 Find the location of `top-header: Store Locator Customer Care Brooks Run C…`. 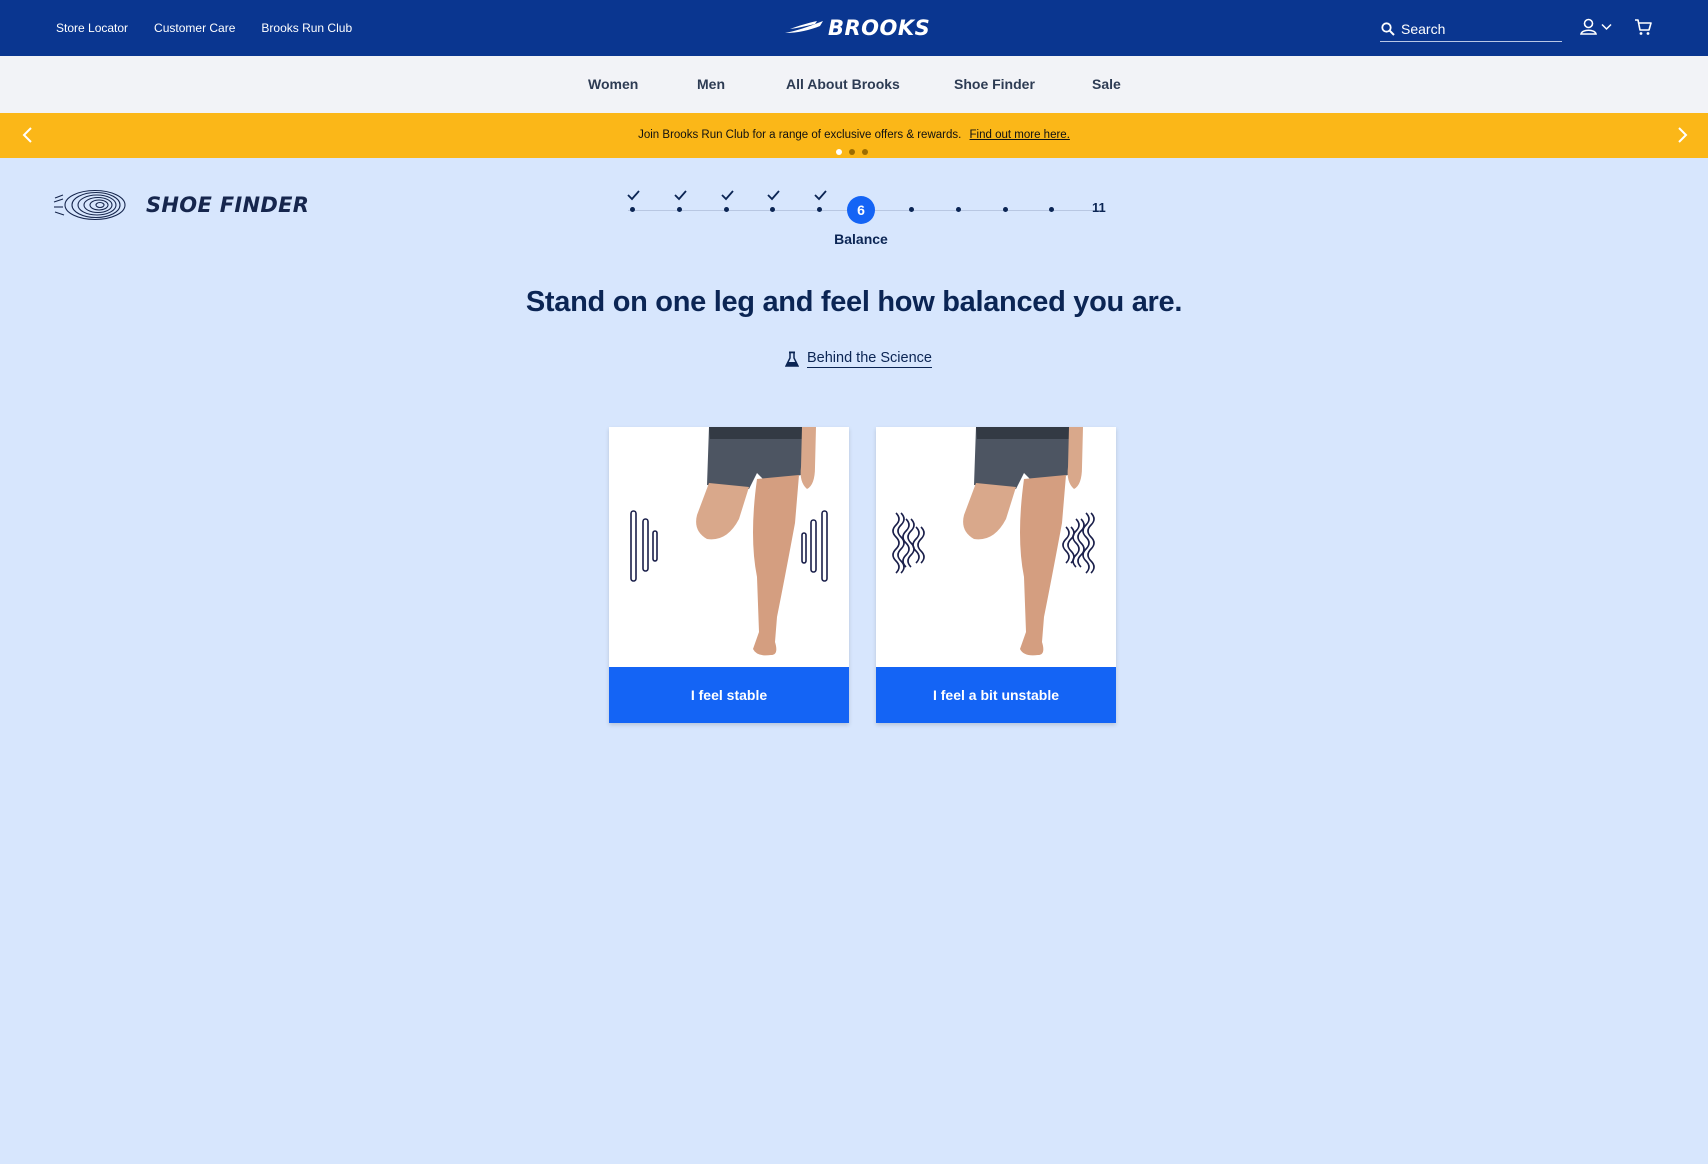

top-header: Store Locator Customer Care Brooks Run C… is located at coordinates (854, 28).